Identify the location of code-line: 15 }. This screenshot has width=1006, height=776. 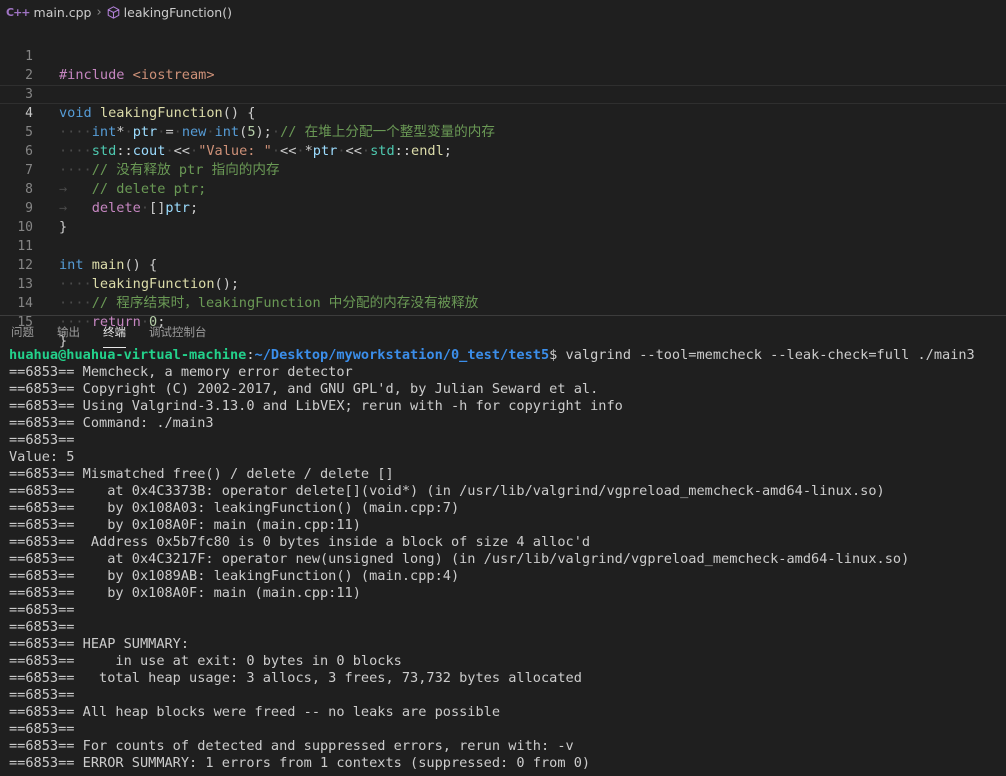
(503, 321).